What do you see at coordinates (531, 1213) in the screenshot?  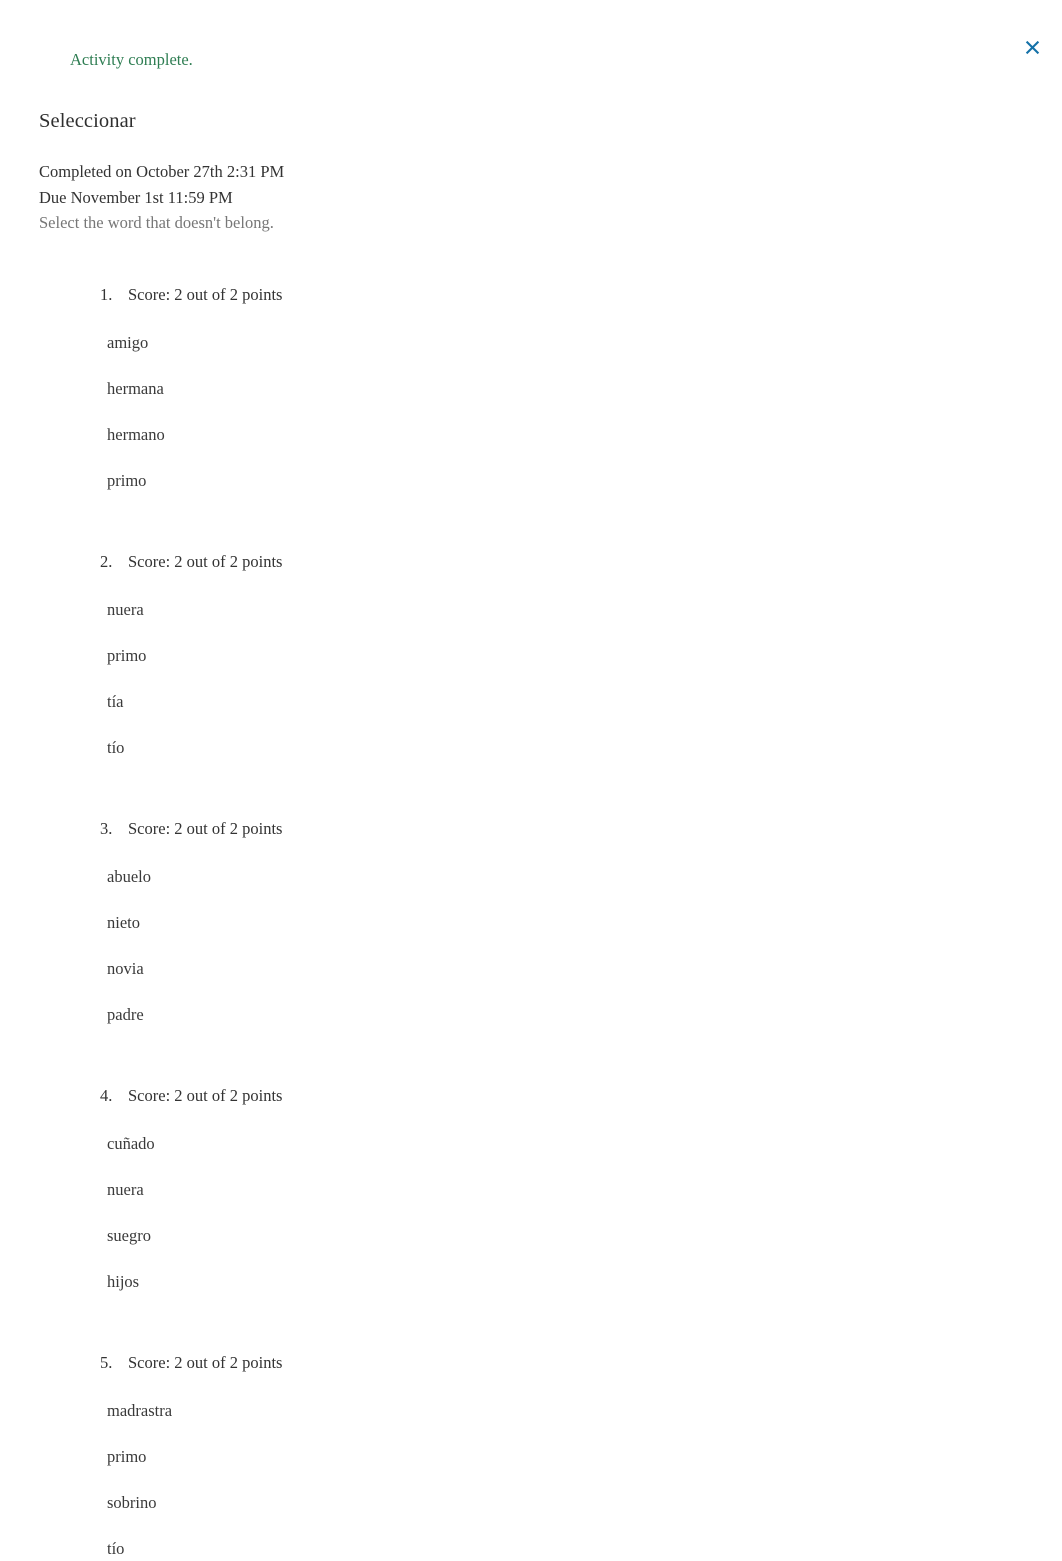 I see `options-list: cuñado nuera suegro hijos` at bounding box center [531, 1213].